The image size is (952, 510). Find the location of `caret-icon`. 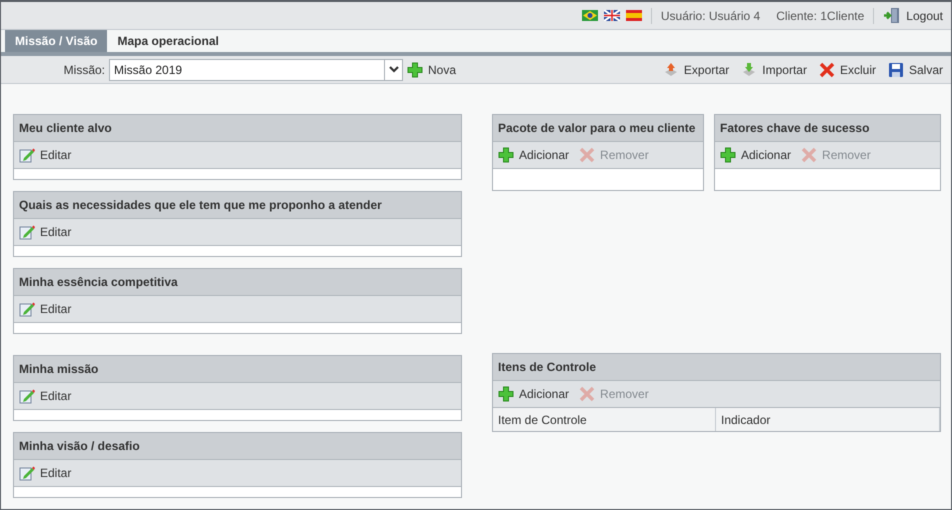

caret-icon is located at coordinates (393, 70).